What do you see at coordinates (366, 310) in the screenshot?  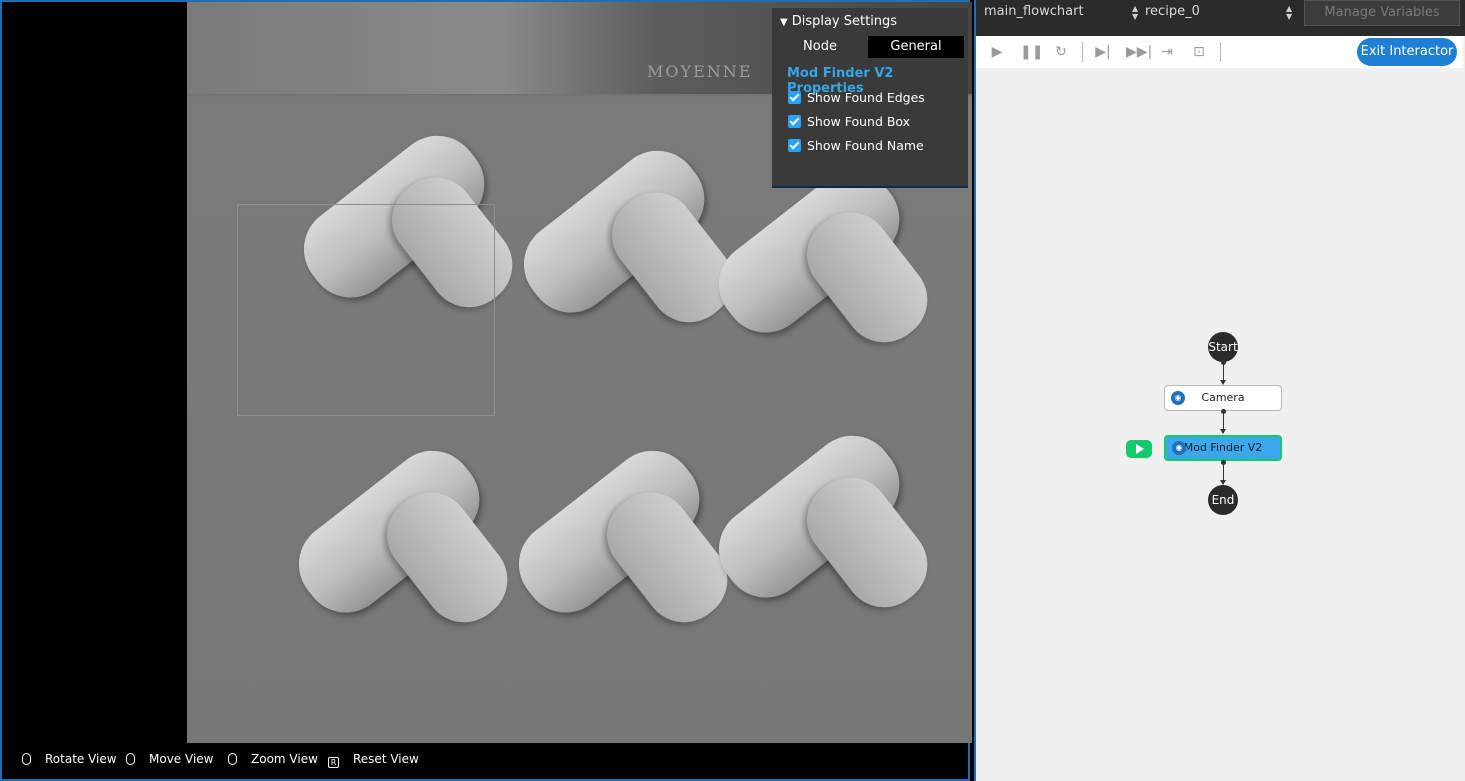 I see `found-box-overlay` at bounding box center [366, 310].